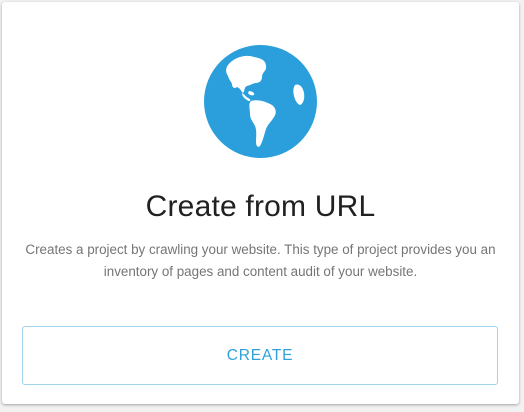 The height and width of the screenshot is (412, 524). What do you see at coordinates (260, 355) in the screenshot?
I see `create-button: CREATE` at bounding box center [260, 355].